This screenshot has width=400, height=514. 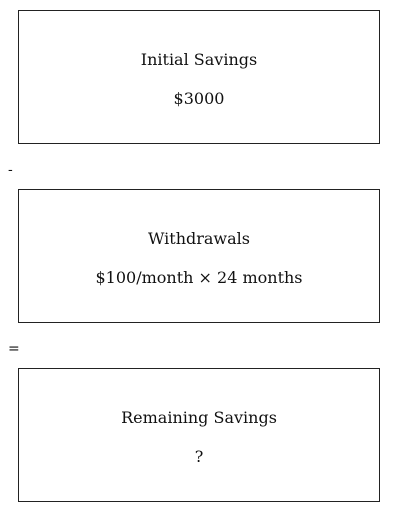 What do you see at coordinates (14, 349) in the screenshot?
I see `equals-operator: =` at bounding box center [14, 349].